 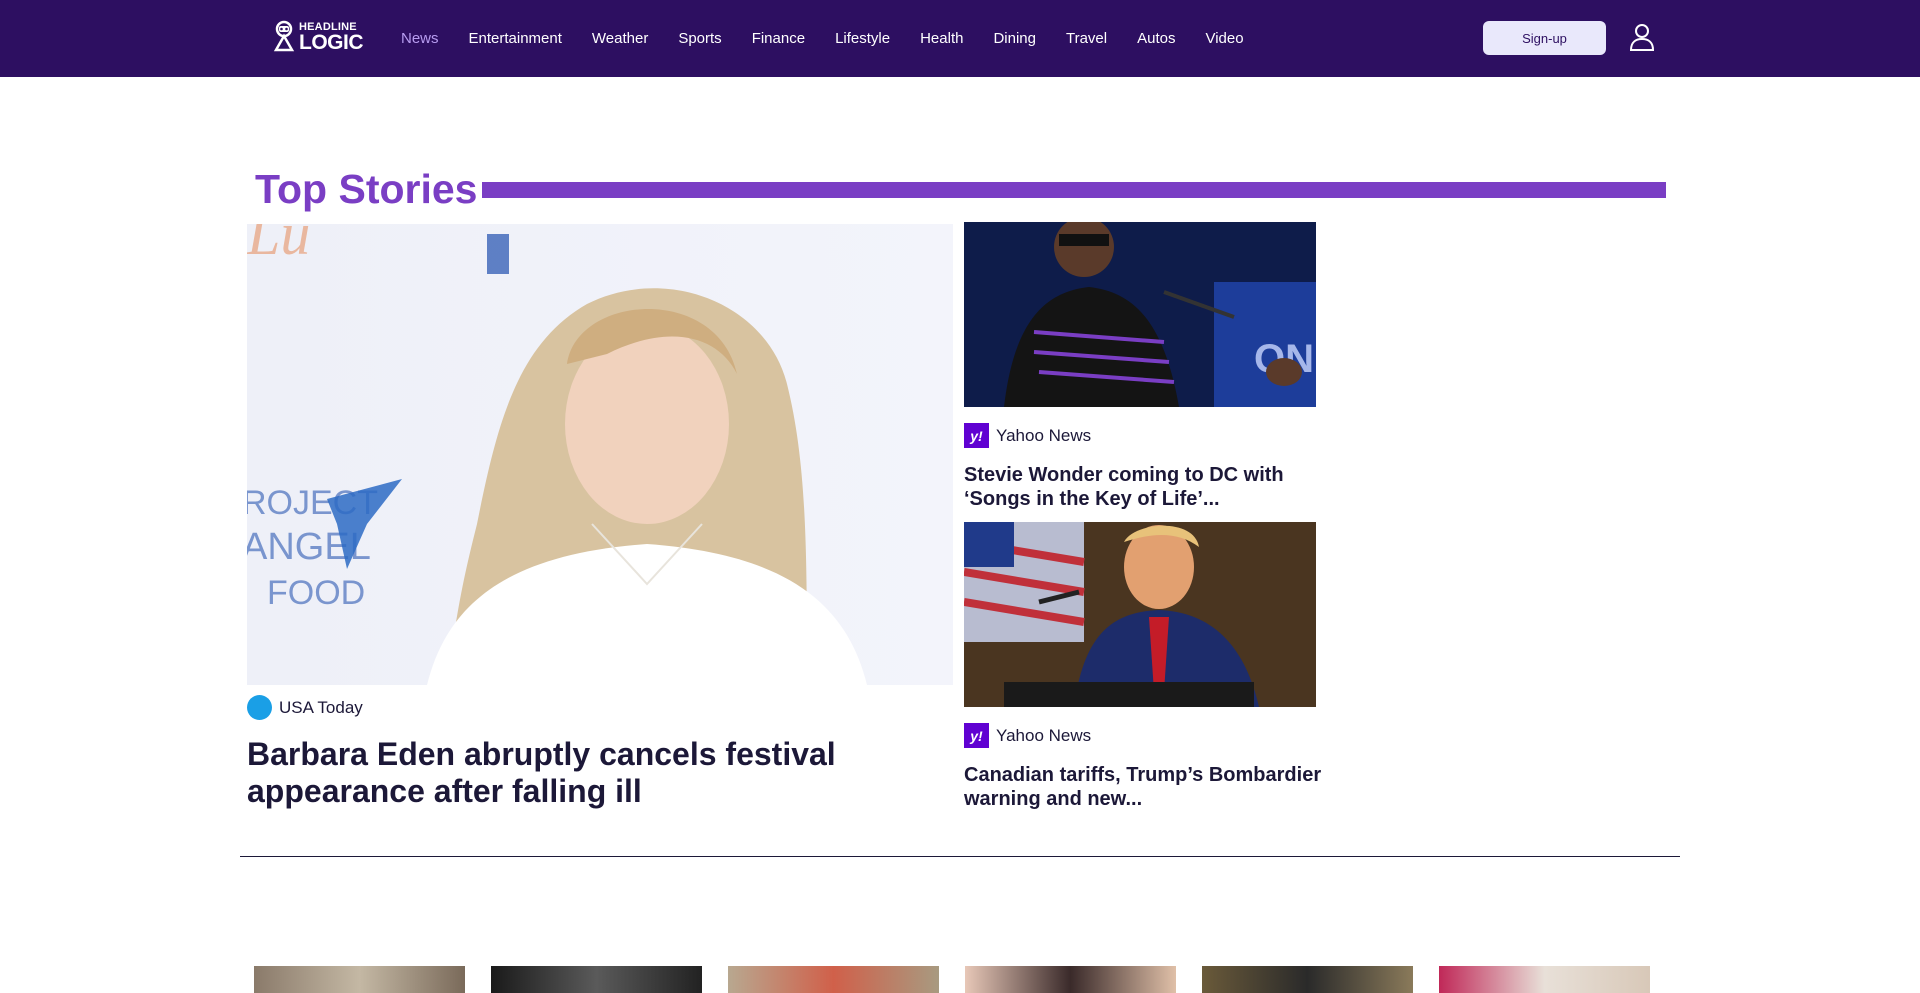 I want to click on nav-item-dining: Dining, so click(x=1014, y=38).